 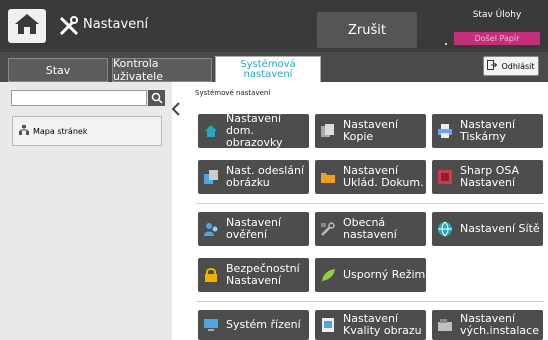 I want to click on tile-label: Bezpečnostní Nastavení, so click(x=263, y=275).